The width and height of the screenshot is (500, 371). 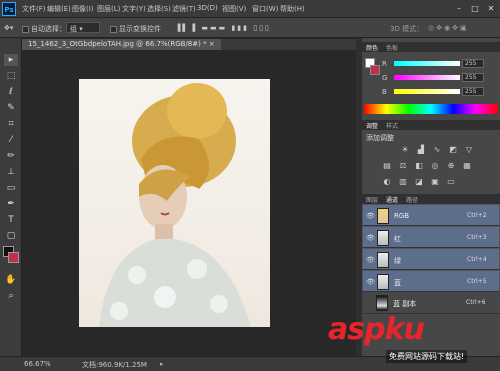 I want to click on channel-row-green: 👁 绿 Ctrl+4, so click(x=431, y=259).